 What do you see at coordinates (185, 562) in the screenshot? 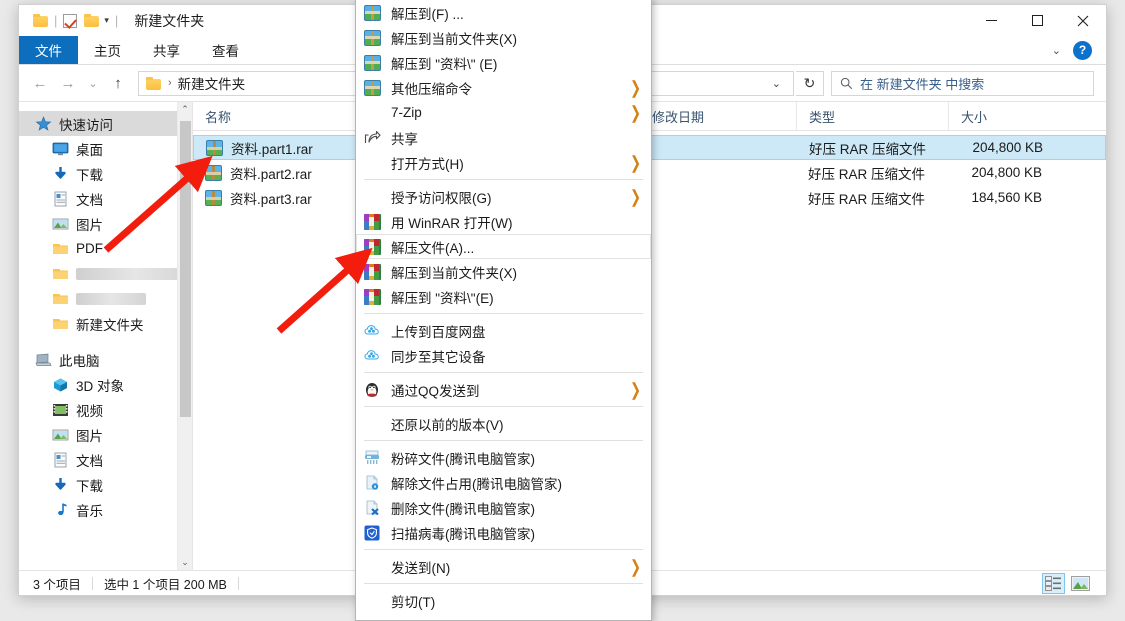
I see `scroll-down-arrow-icon: ⌄` at bounding box center [185, 562].